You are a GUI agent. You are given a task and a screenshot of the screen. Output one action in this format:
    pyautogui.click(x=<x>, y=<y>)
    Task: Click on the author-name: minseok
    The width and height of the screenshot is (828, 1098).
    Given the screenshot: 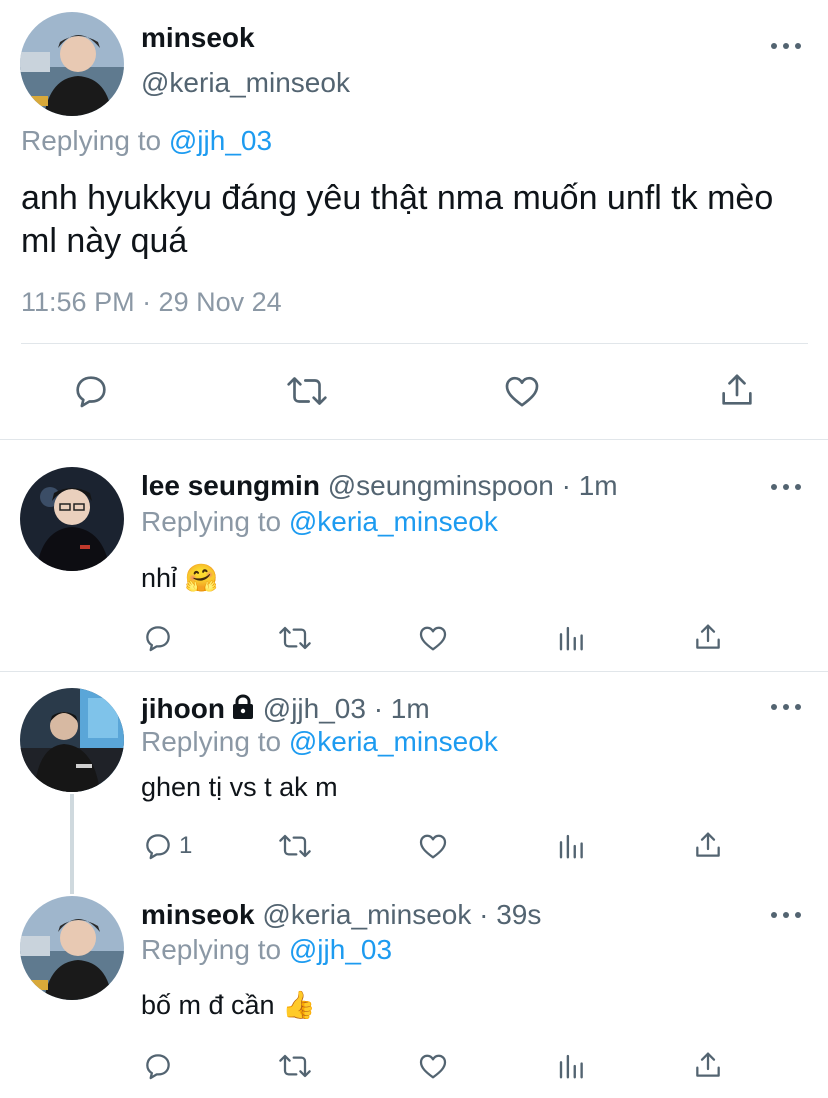 What is the action you would take?
    pyautogui.click(x=198, y=38)
    